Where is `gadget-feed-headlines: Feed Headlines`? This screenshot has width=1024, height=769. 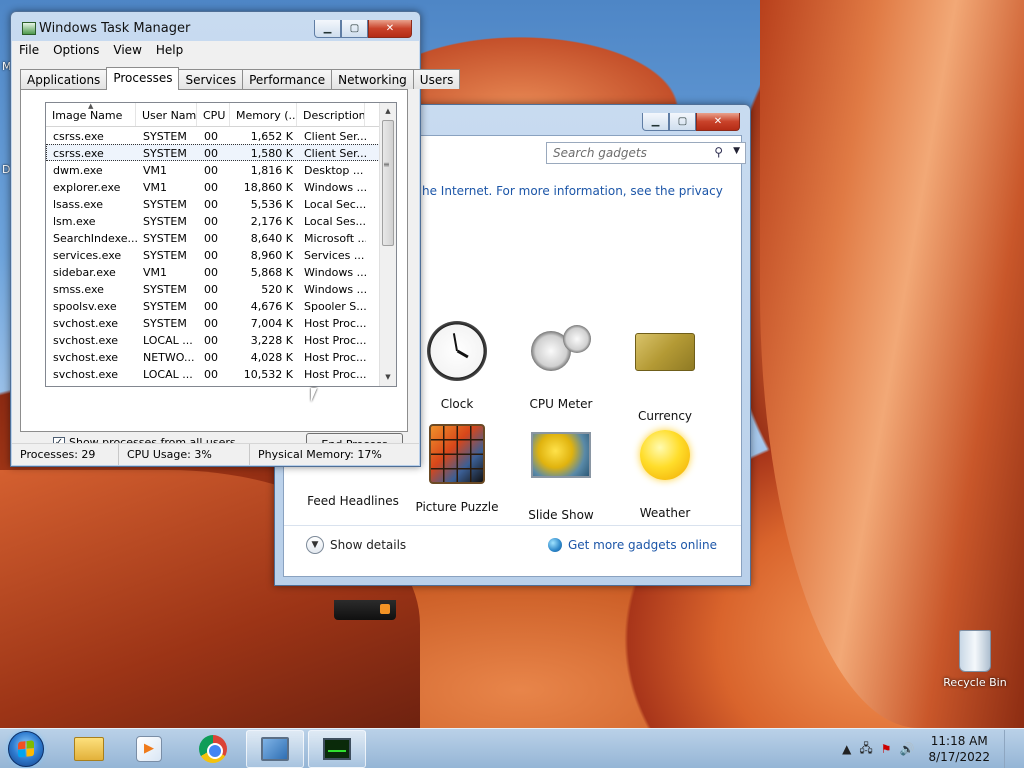 gadget-feed-headlines: Feed Headlines is located at coordinates (353, 504).